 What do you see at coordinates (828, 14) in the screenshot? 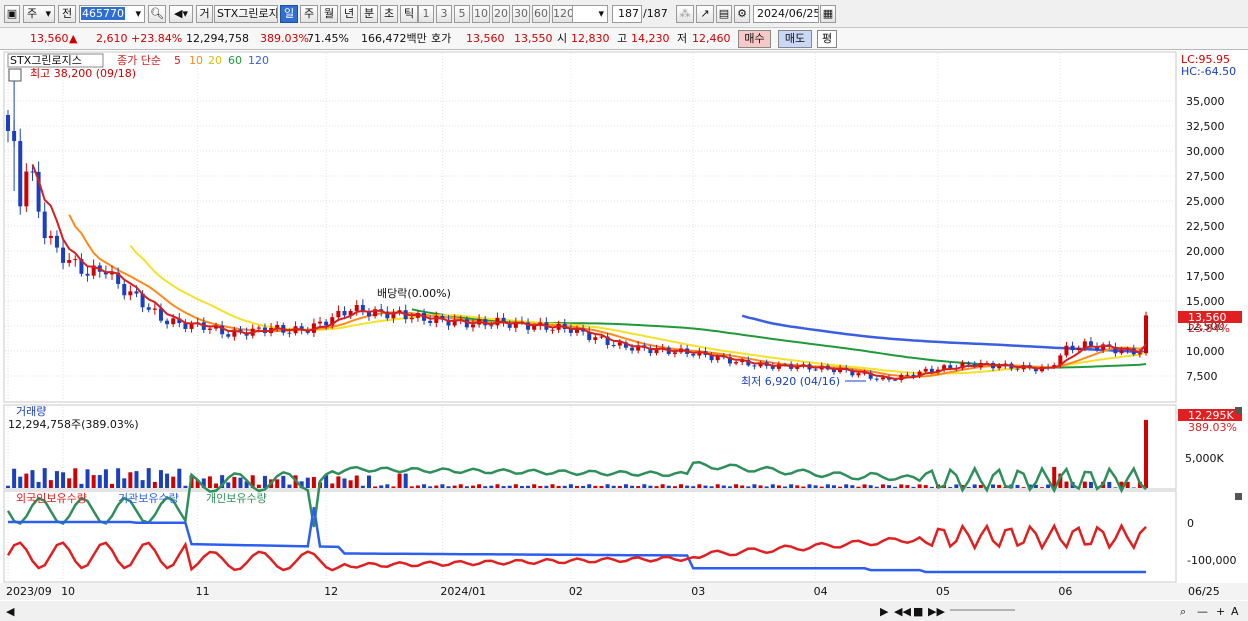
I see `calendar-icon: ▦` at bounding box center [828, 14].